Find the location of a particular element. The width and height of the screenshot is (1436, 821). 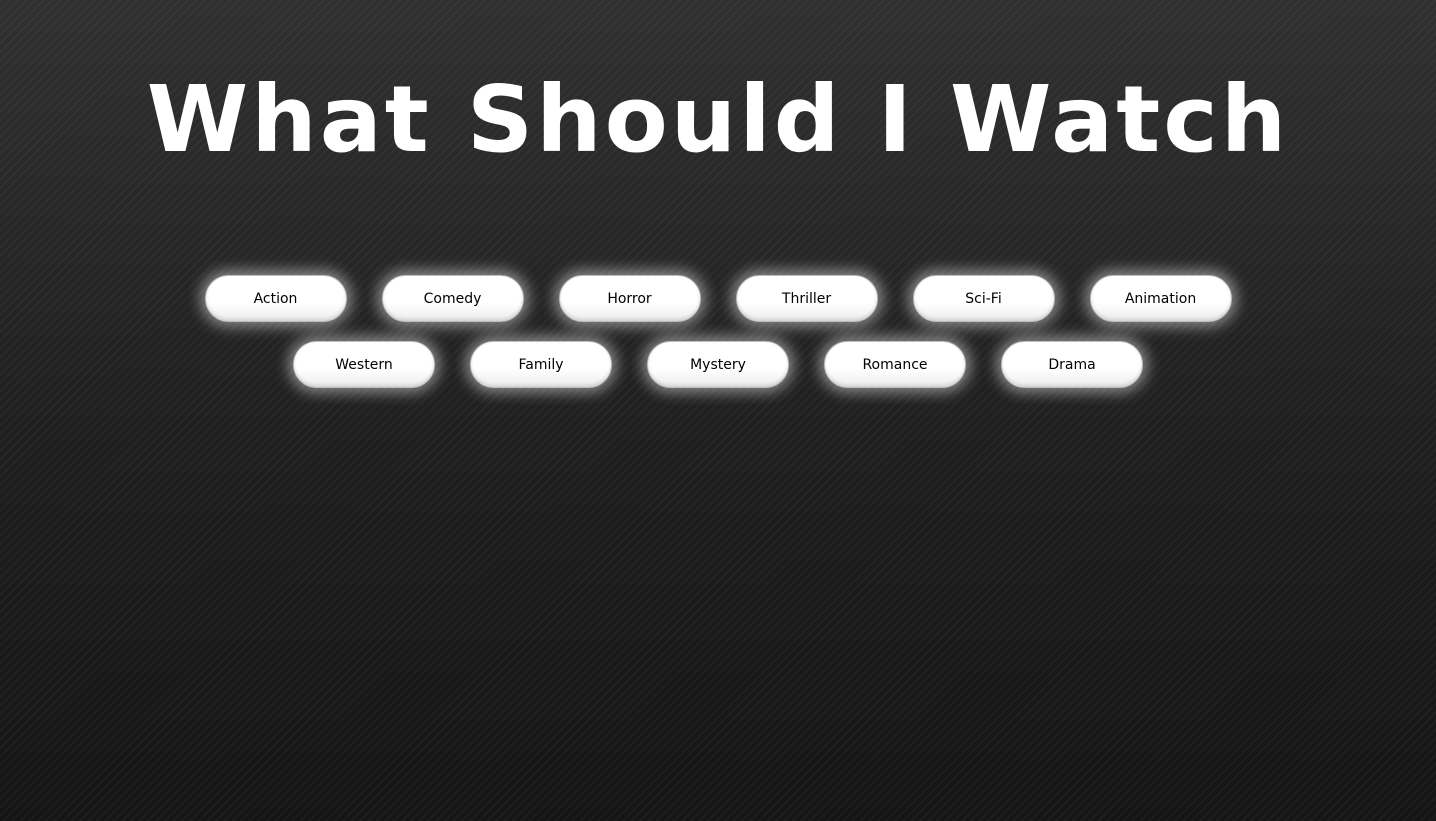

genre-row-2: Western Family Mystery Romance Drama is located at coordinates (718, 364).